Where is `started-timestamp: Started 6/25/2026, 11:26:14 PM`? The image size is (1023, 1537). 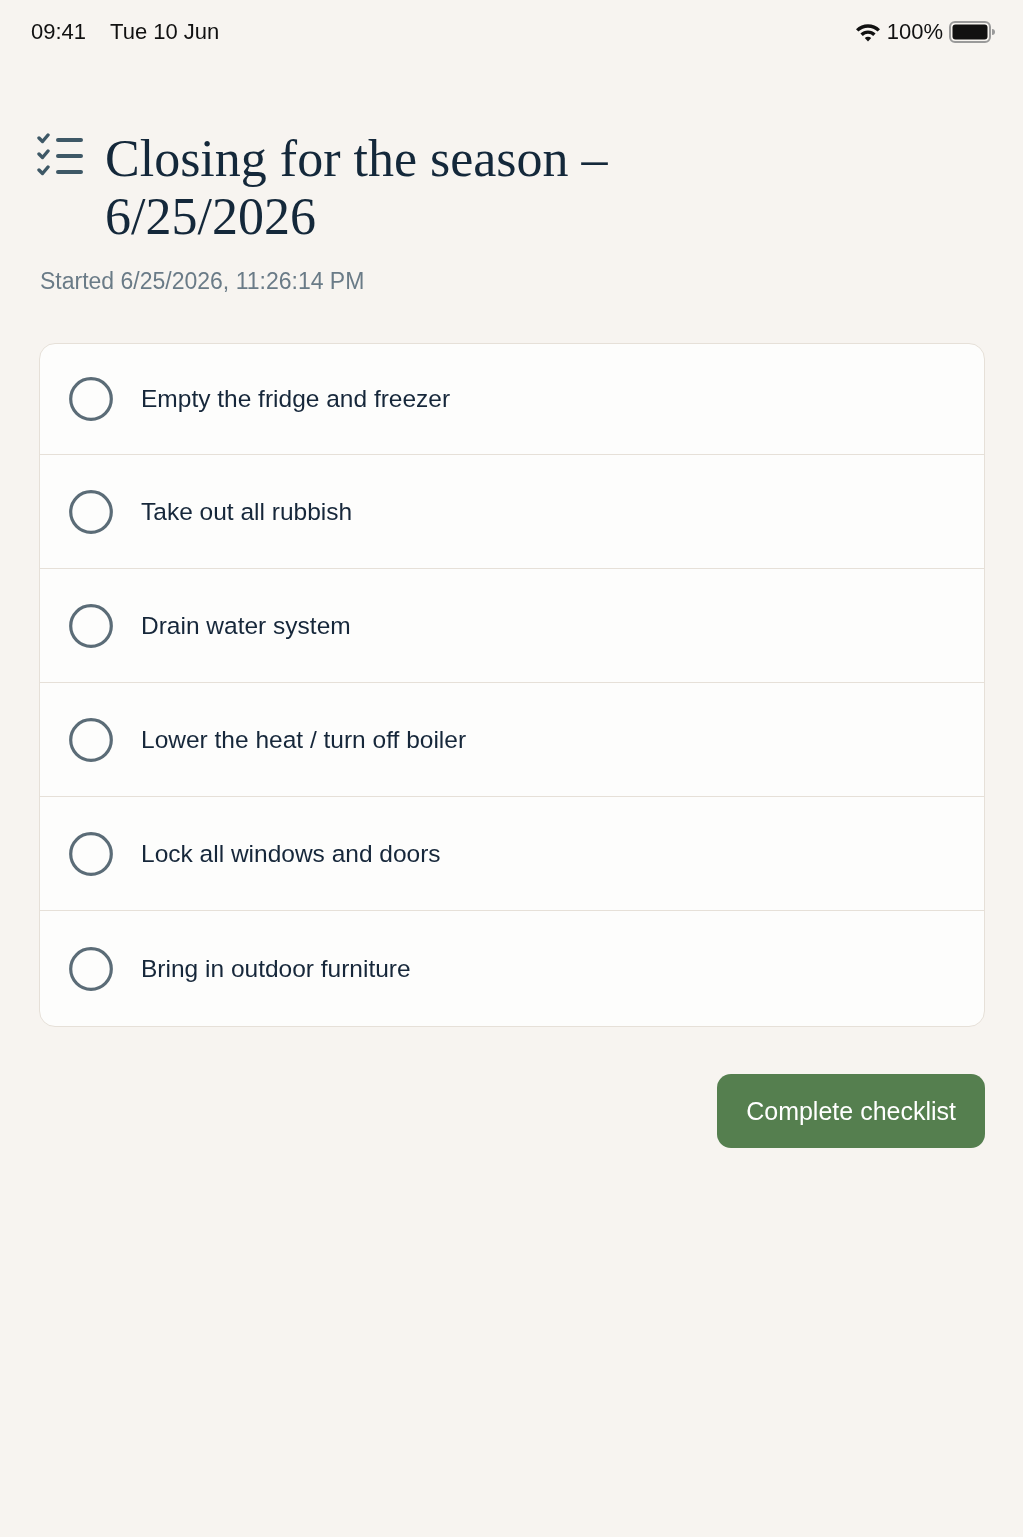
started-timestamp: Started 6/25/2026, 11:26:14 PM is located at coordinates (202, 281).